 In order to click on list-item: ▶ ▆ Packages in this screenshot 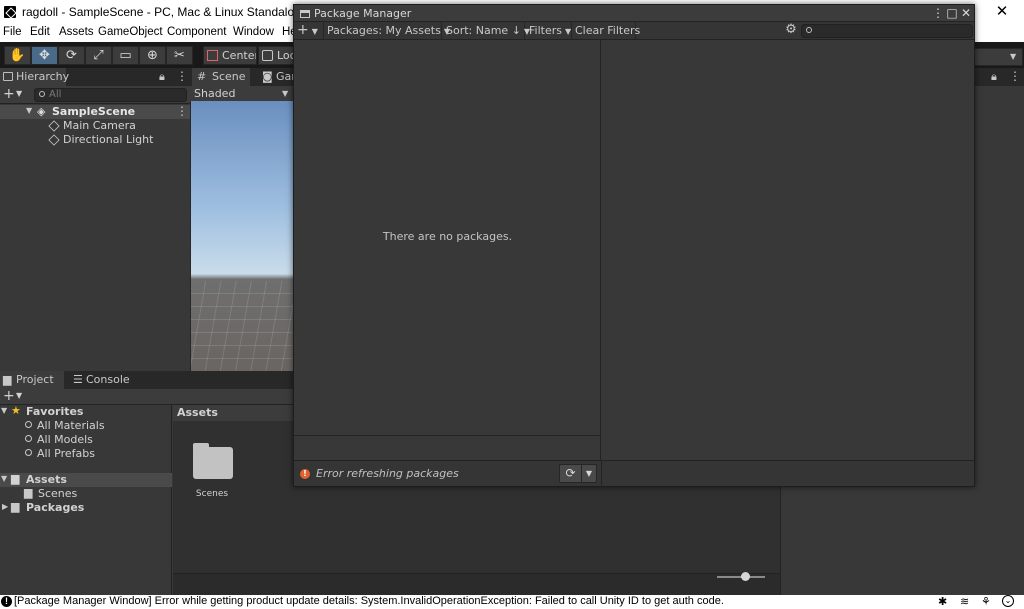, I will do `click(86, 507)`.